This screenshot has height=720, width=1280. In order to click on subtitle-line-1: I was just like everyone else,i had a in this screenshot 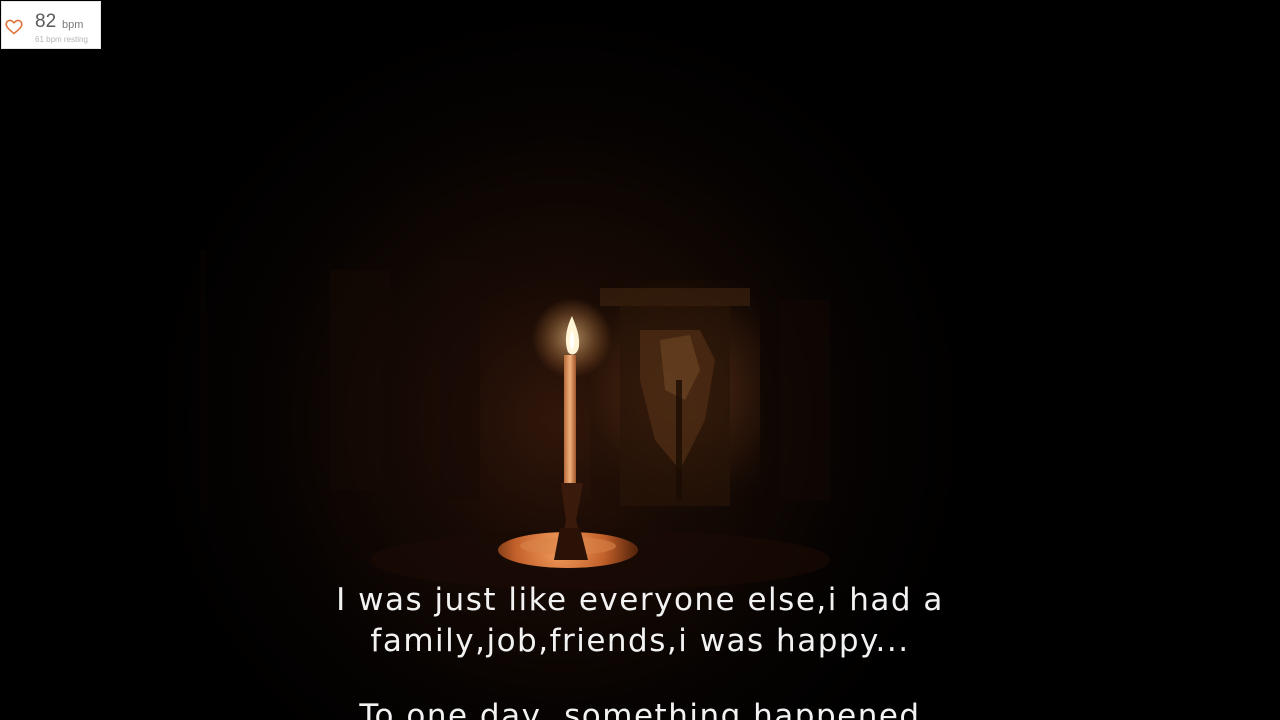, I will do `click(640, 600)`.